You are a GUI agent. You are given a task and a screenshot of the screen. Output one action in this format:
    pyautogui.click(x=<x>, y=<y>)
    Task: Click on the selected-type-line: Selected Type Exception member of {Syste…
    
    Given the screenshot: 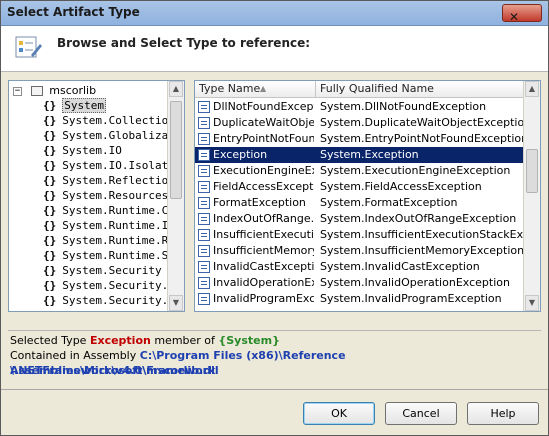 What is the action you would take?
    pyautogui.click(x=145, y=340)
    